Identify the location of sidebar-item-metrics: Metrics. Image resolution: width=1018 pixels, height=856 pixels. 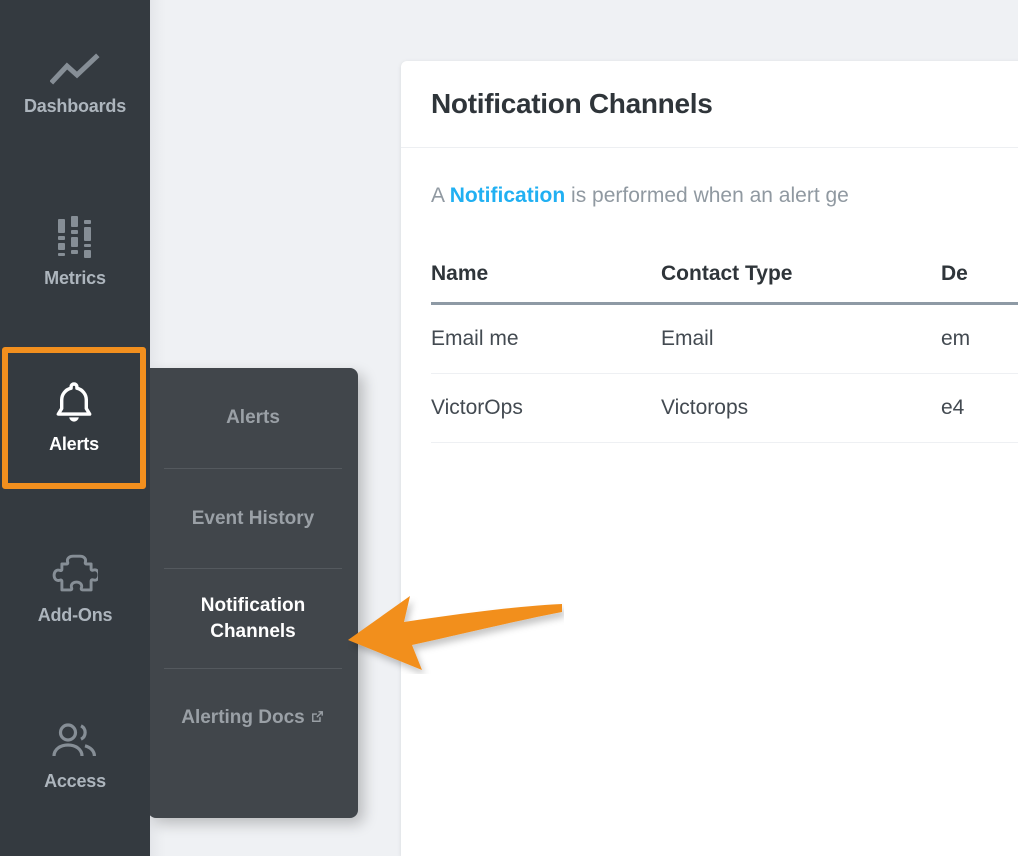
(75, 252).